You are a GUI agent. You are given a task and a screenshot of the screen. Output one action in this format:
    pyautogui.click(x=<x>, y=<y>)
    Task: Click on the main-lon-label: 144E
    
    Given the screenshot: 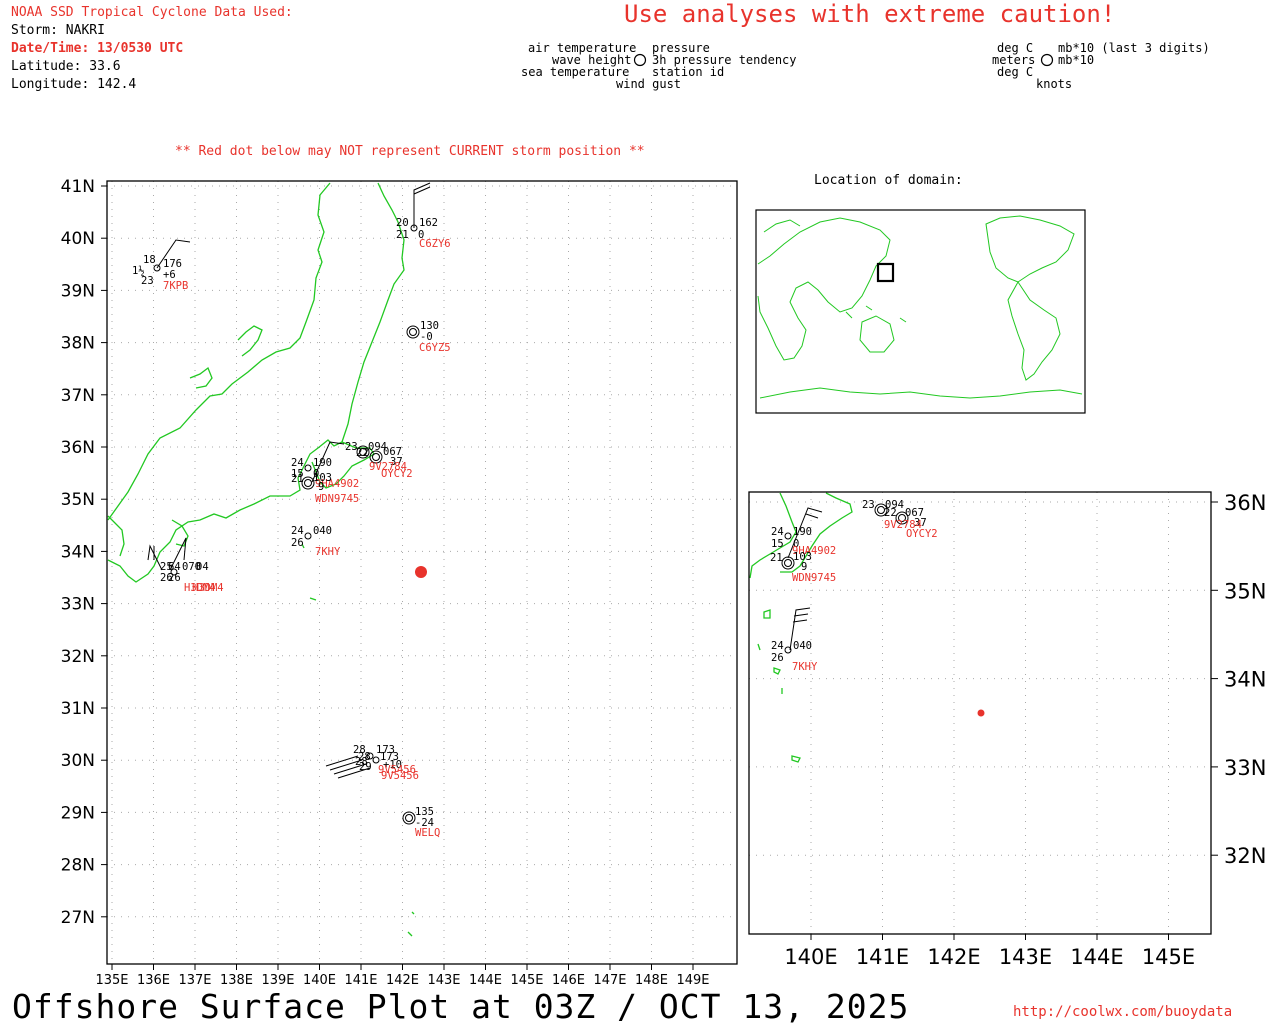 What is the action you would take?
    pyautogui.click(x=485, y=980)
    